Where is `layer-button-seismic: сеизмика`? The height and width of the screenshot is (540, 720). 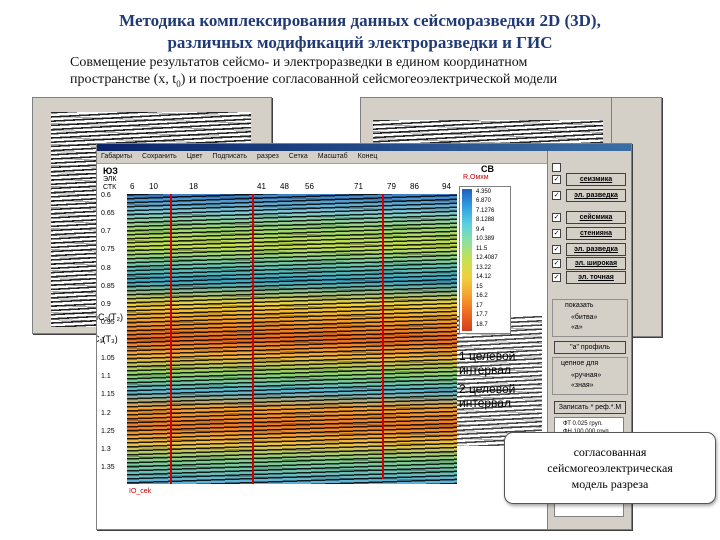 layer-button-seismic: сеизмика is located at coordinates (596, 179).